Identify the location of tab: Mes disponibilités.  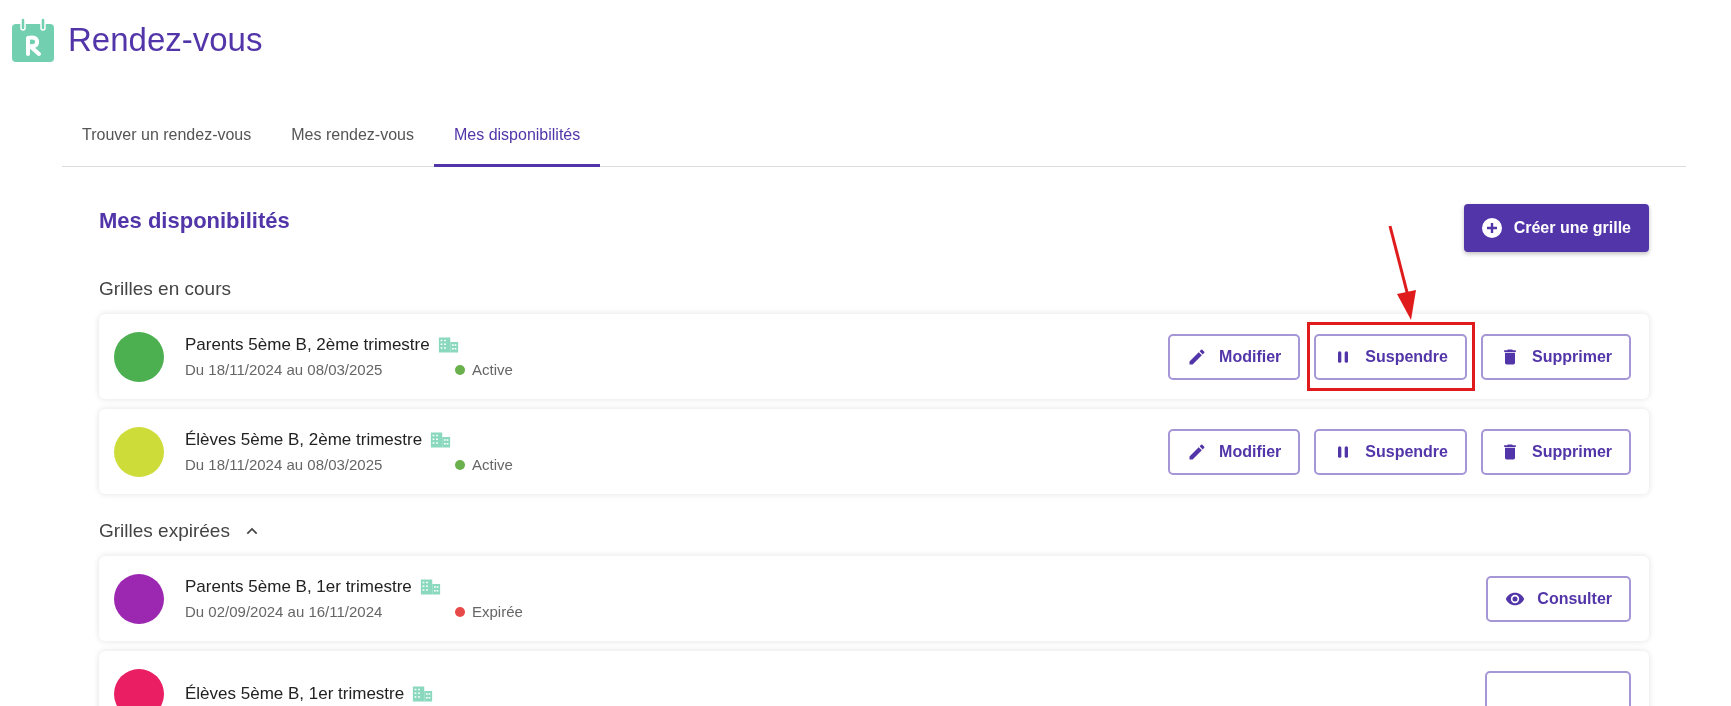
(517, 136).